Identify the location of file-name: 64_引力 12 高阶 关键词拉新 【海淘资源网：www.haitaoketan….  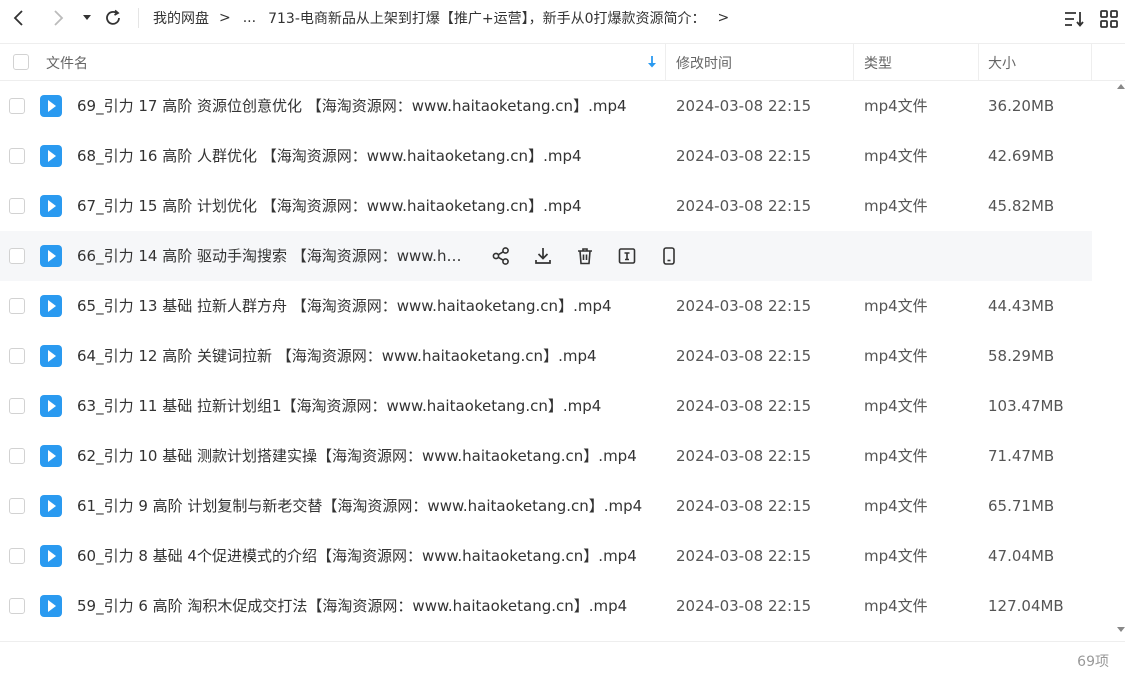
(337, 356).